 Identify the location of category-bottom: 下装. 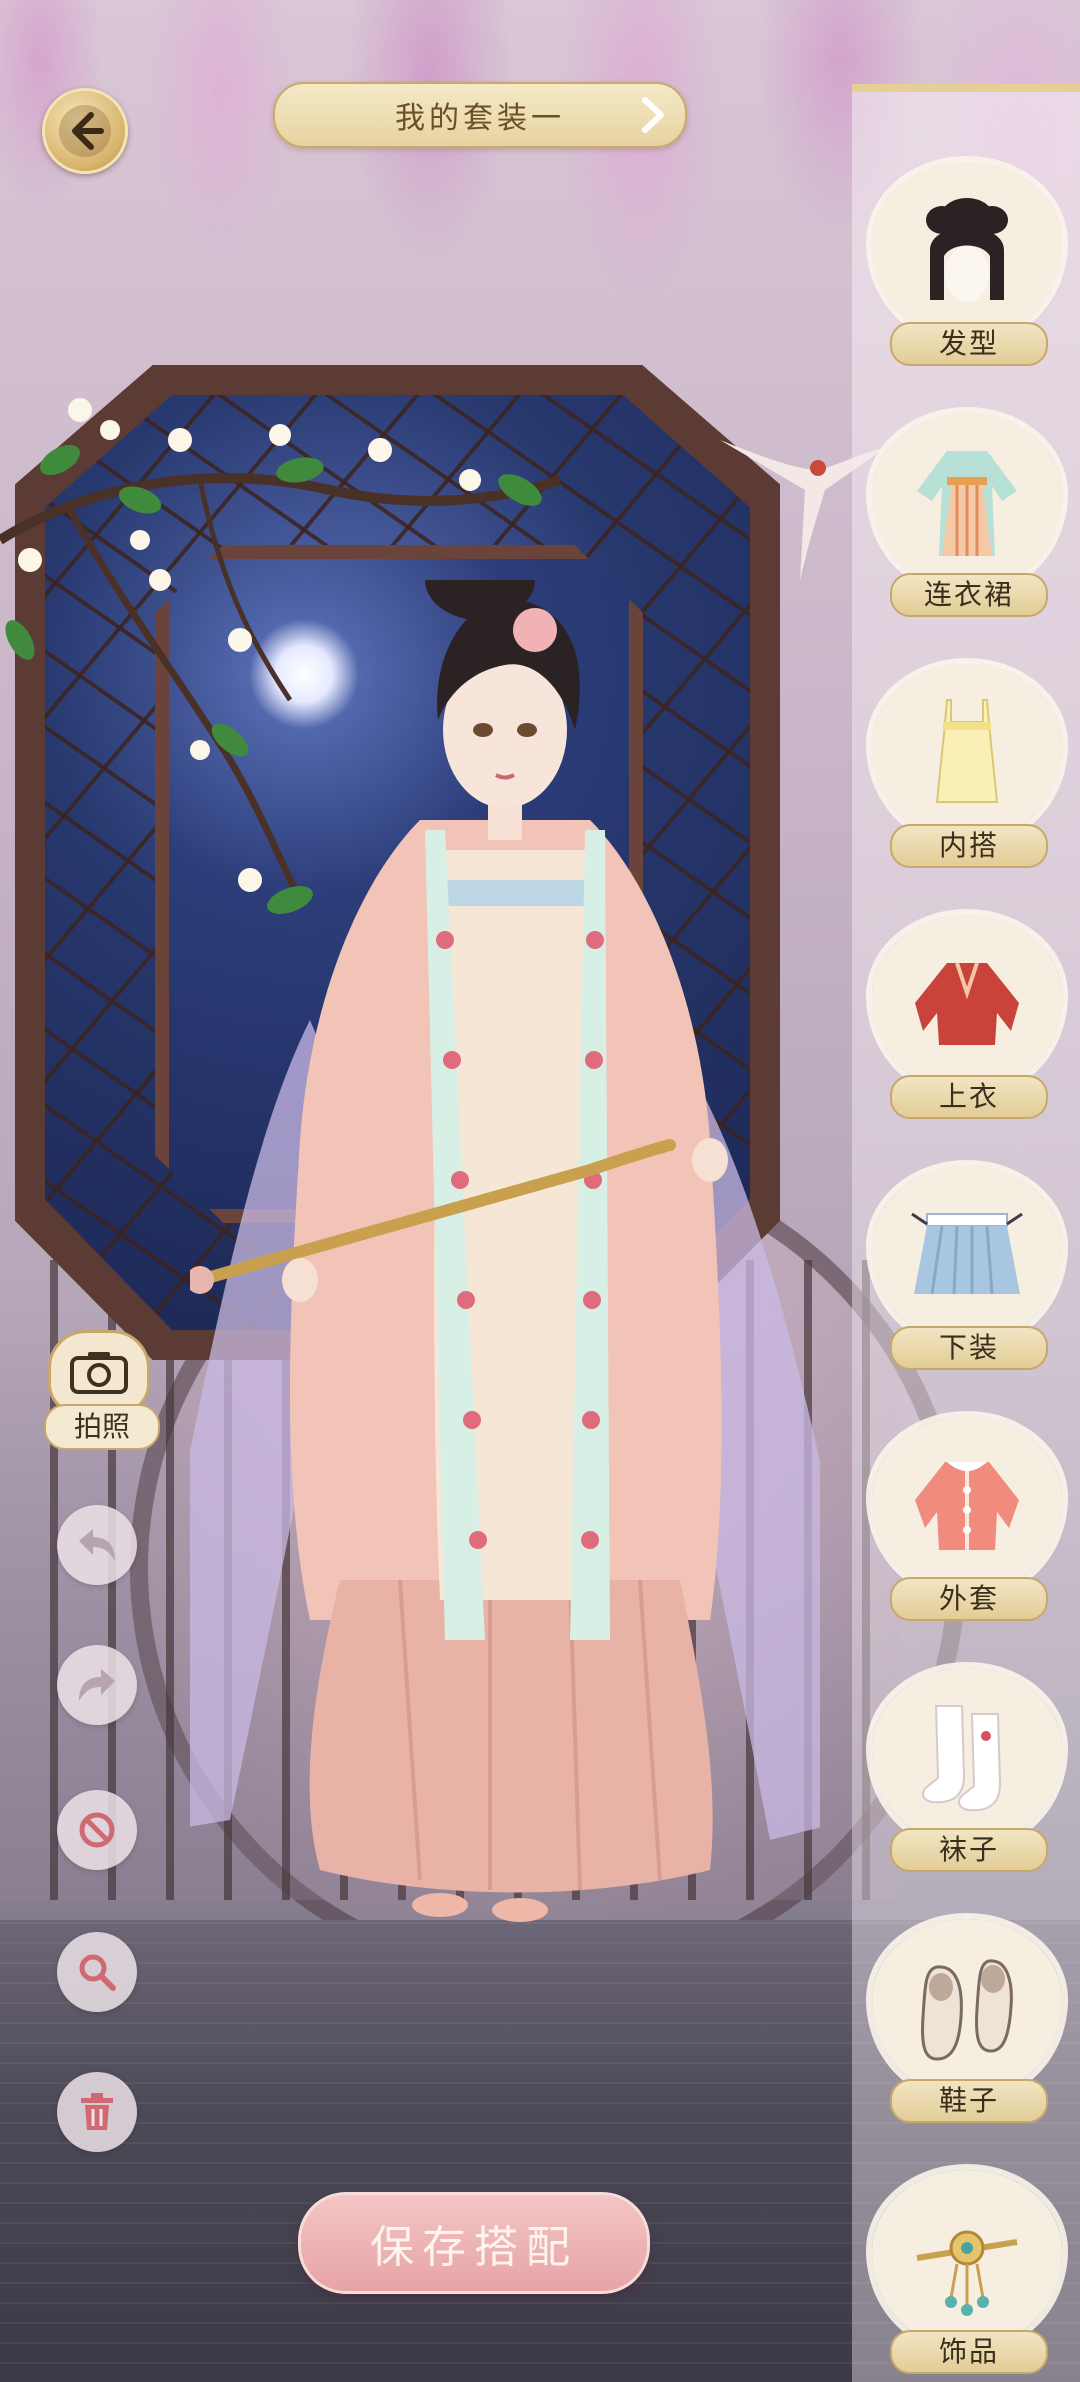
(967, 1268).